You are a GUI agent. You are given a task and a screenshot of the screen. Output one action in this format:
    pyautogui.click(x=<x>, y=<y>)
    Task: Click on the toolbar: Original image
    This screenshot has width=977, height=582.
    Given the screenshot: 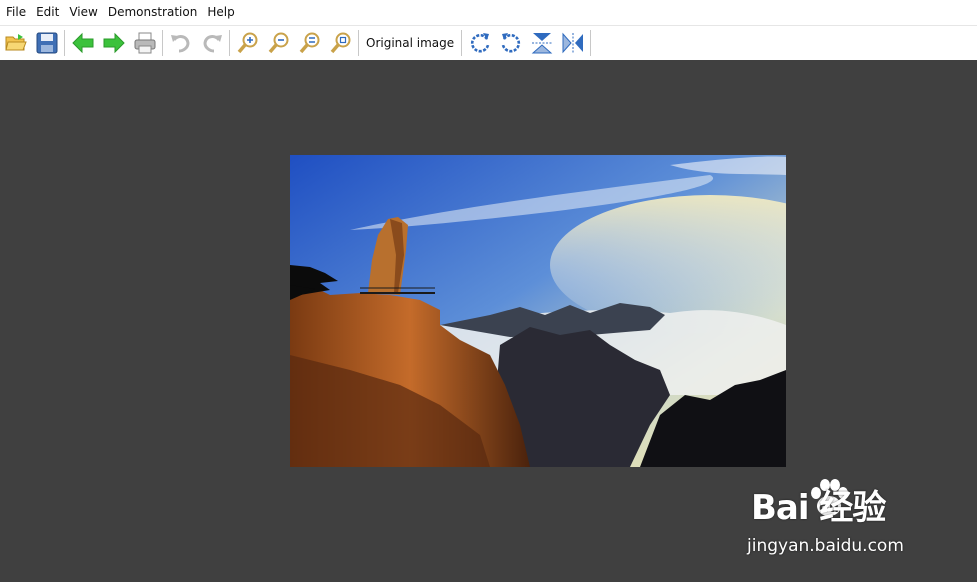 What is the action you would take?
    pyautogui.click(x=488, y=43)
    